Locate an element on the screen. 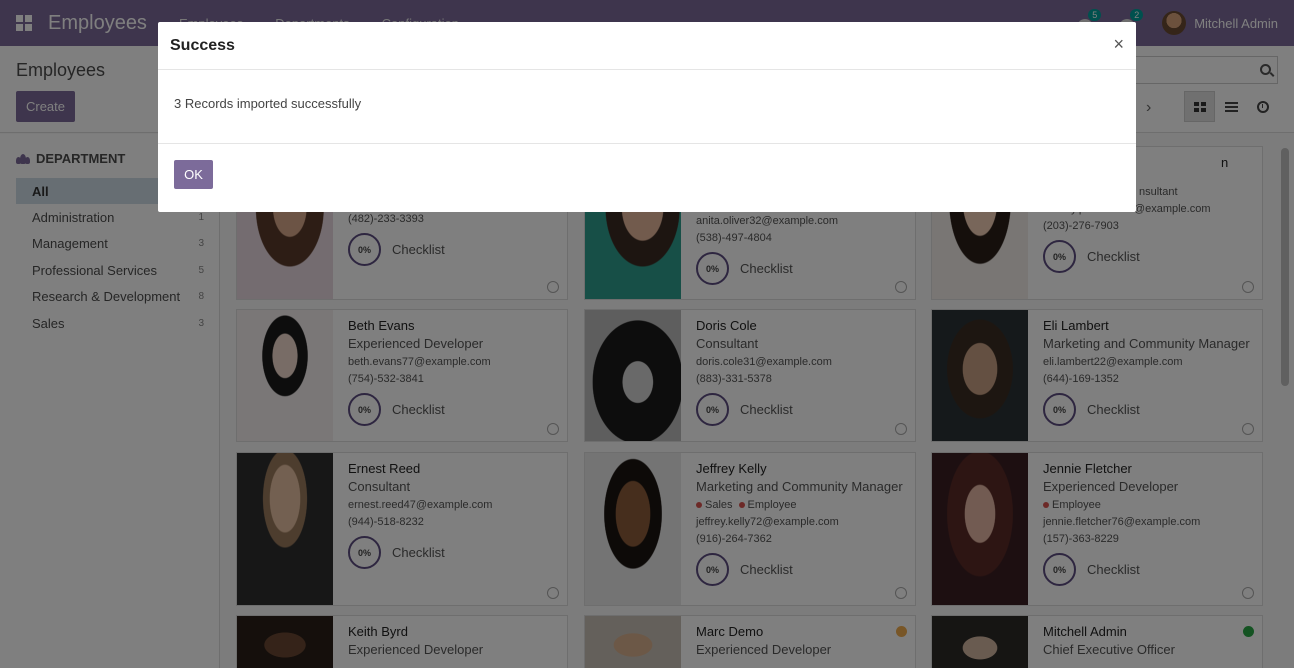 The height and width of the screenshot is (668, 1294). close-icon: × is located at coordinates (1118, 44).